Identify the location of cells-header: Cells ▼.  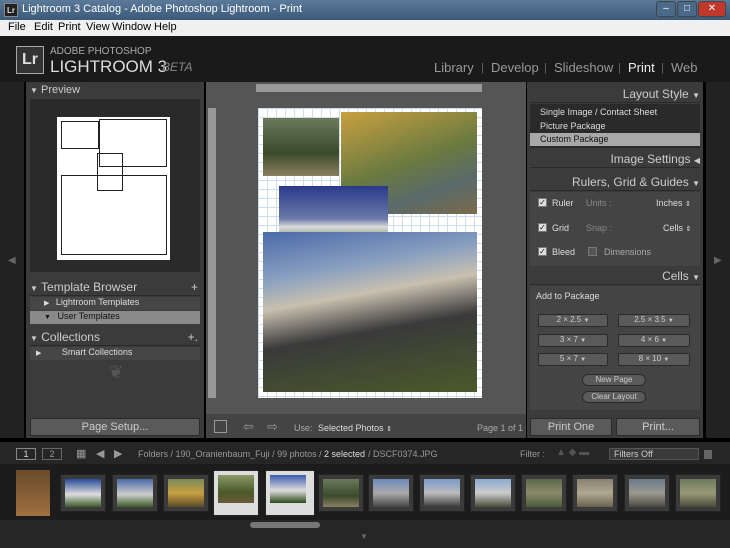
(615, 277).